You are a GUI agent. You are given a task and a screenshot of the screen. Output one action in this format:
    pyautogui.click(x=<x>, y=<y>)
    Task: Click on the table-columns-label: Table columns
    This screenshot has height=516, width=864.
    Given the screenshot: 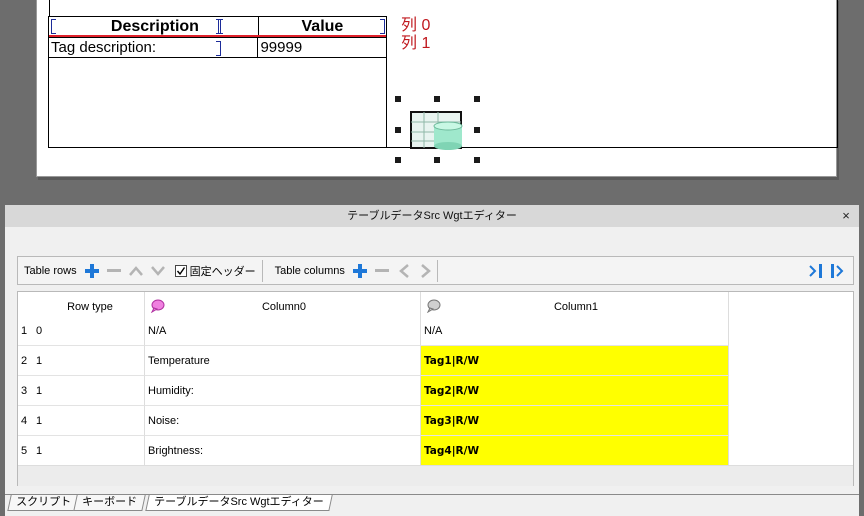 What is the action you would take?
    pyautogui.click(x=309, y=270)
    